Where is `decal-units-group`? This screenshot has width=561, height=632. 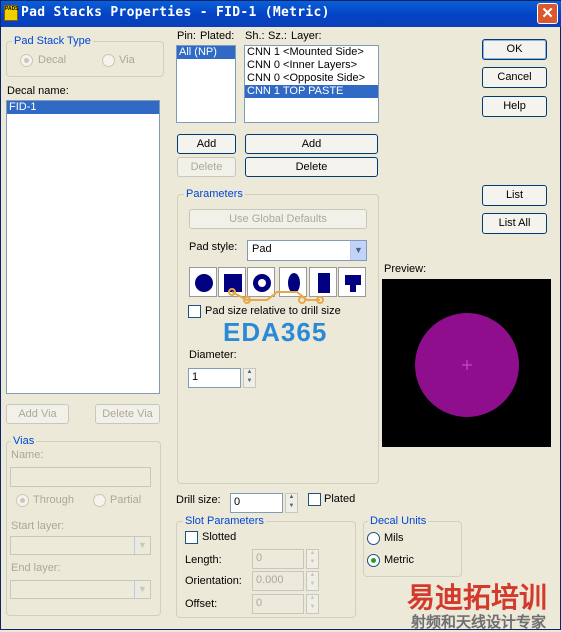
decal-units-group is located at coordinates (412, 549).